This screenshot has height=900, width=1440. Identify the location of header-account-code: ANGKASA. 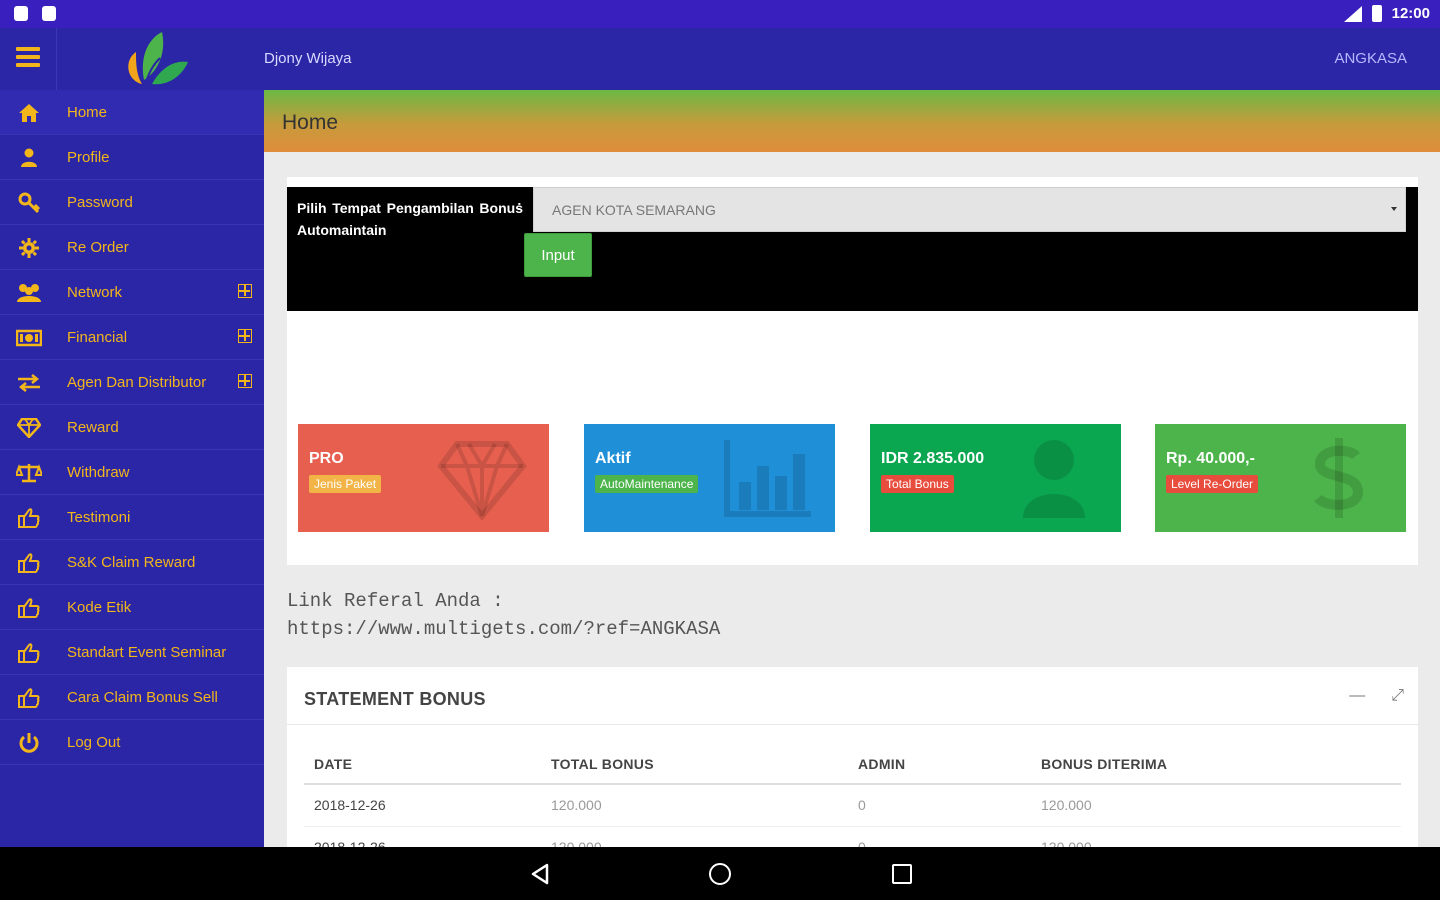
(1370, 58).